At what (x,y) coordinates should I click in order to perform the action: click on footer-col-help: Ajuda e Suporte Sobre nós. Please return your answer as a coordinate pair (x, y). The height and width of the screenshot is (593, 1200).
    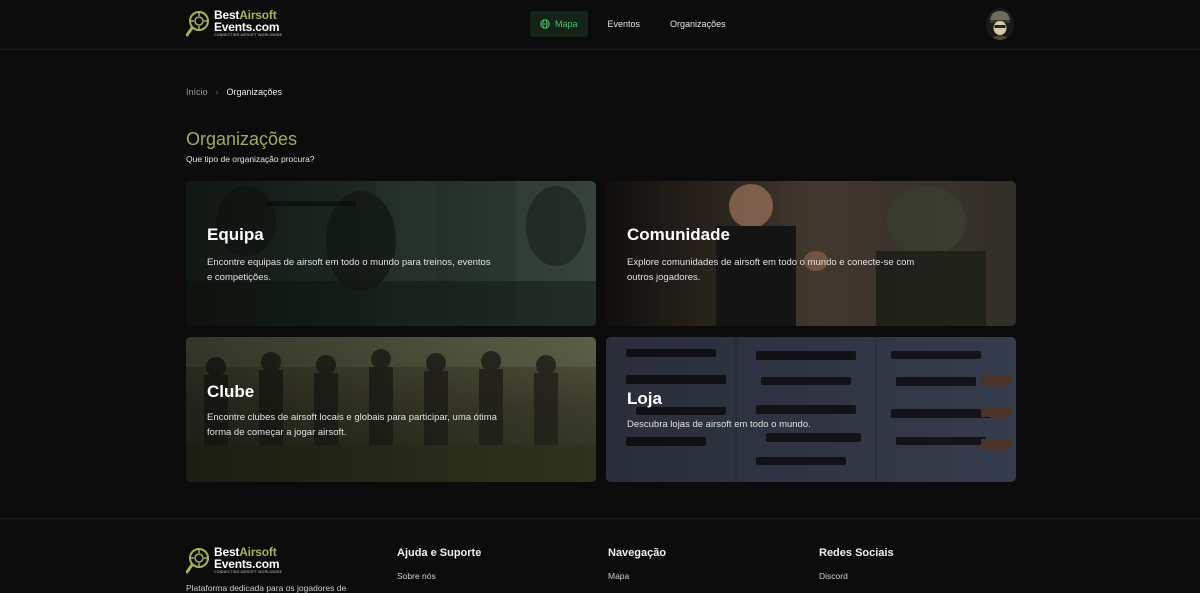
    Looking at the image, I should click on (439, 564).